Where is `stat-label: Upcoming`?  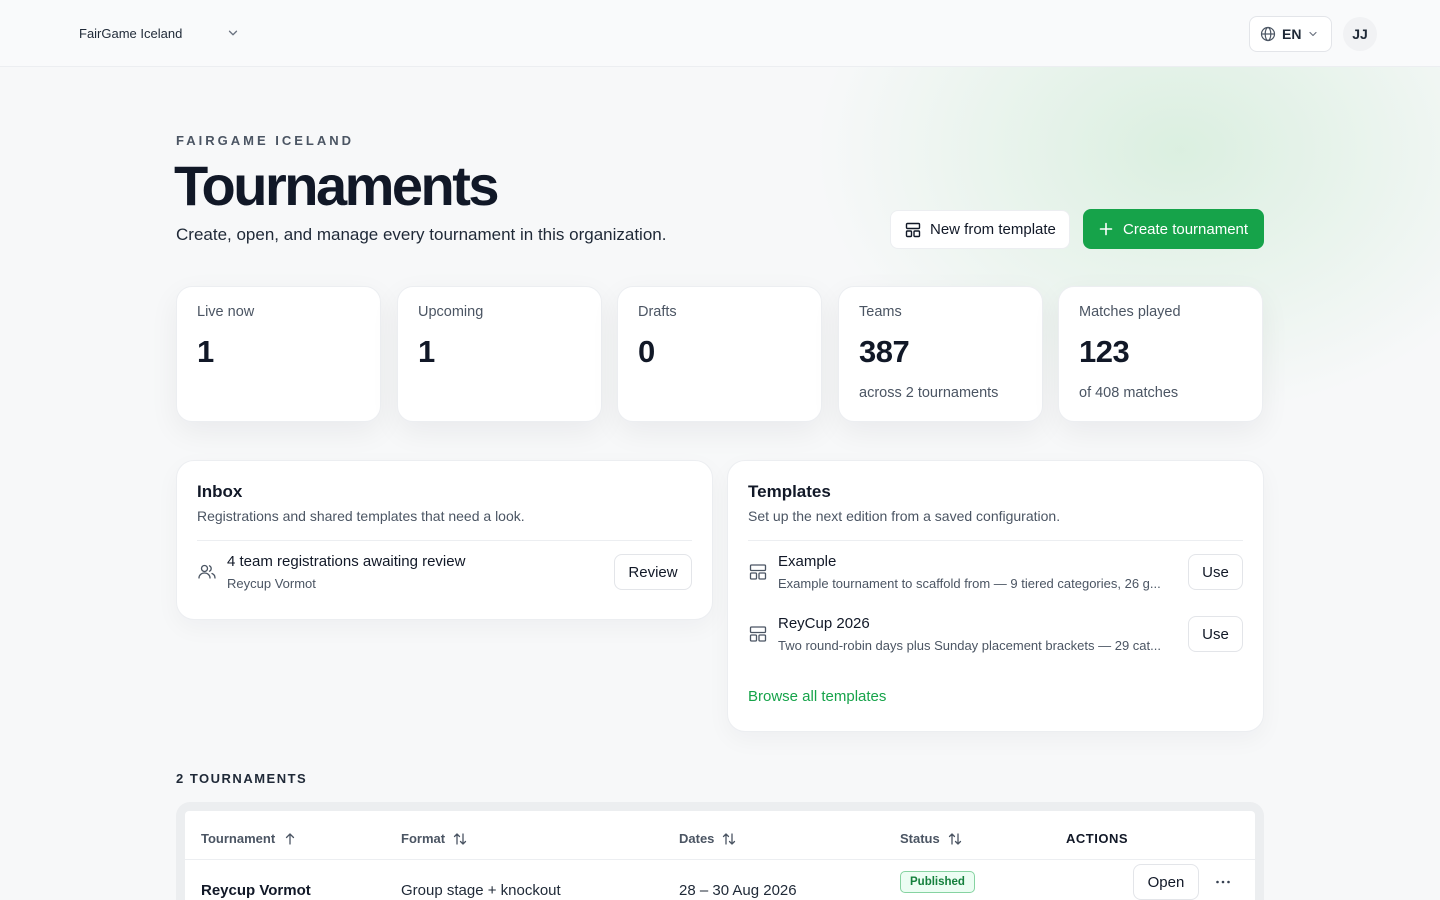 stat-label: Upcoming is located at coordinates (451, 312).